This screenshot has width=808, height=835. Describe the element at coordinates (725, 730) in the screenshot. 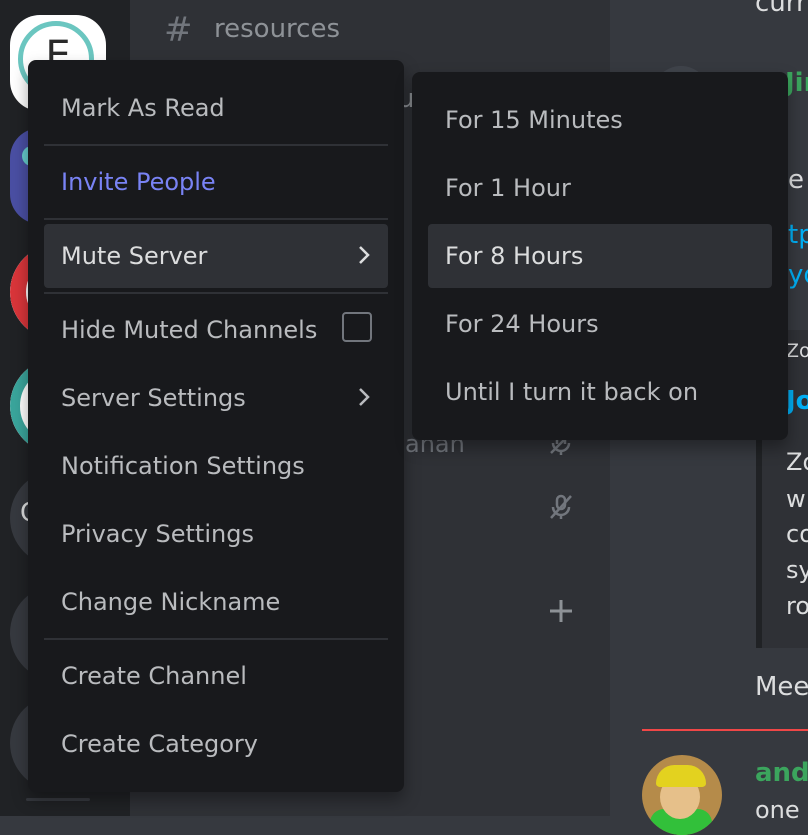

I see `new-messages-divider` at that location.